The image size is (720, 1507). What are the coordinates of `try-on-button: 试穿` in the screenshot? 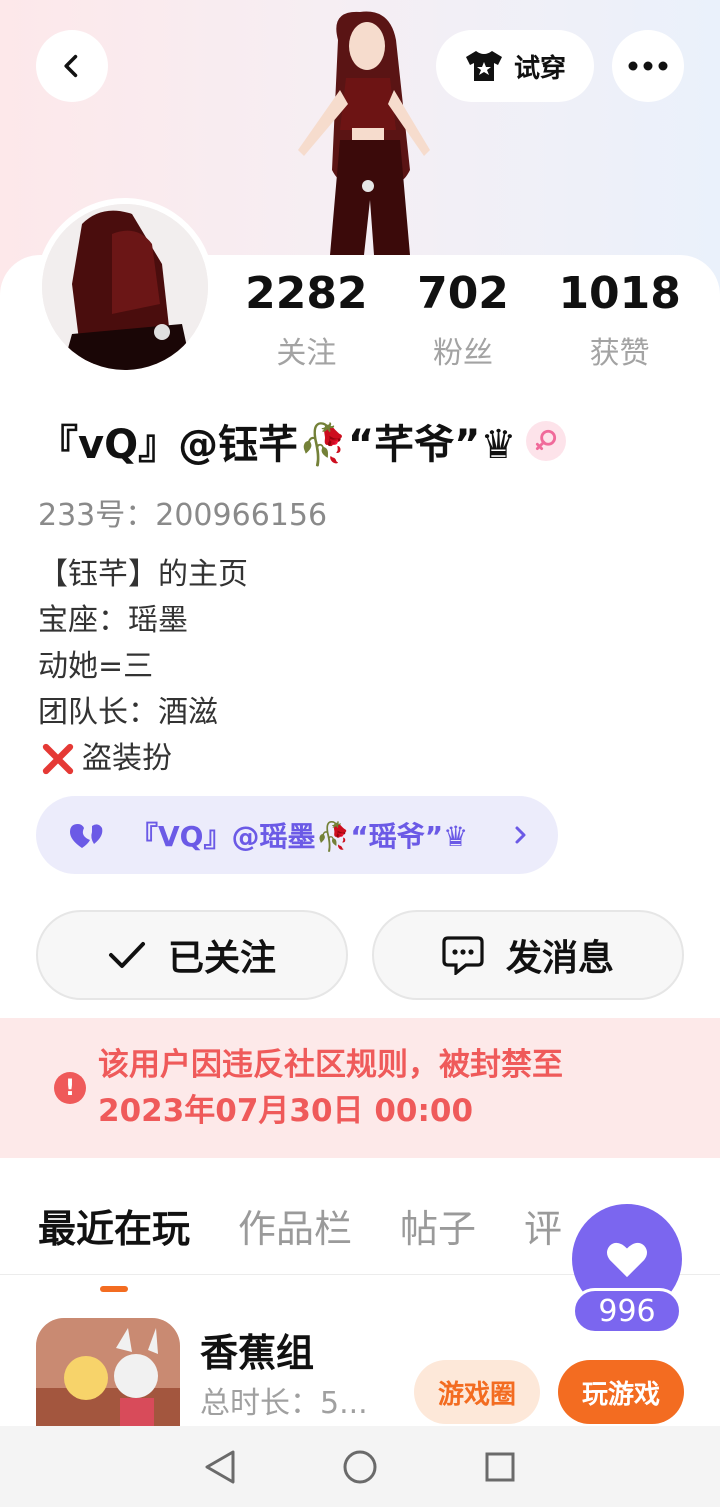 It's located at (515, 66).